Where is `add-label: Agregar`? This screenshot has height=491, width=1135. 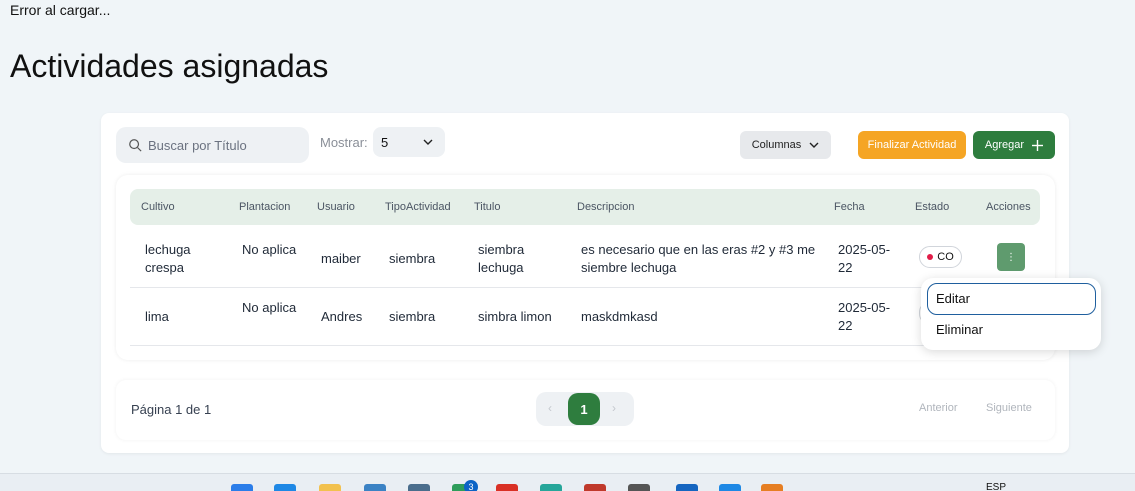
add-label: Agregar is located at coordinates (1004, 145).